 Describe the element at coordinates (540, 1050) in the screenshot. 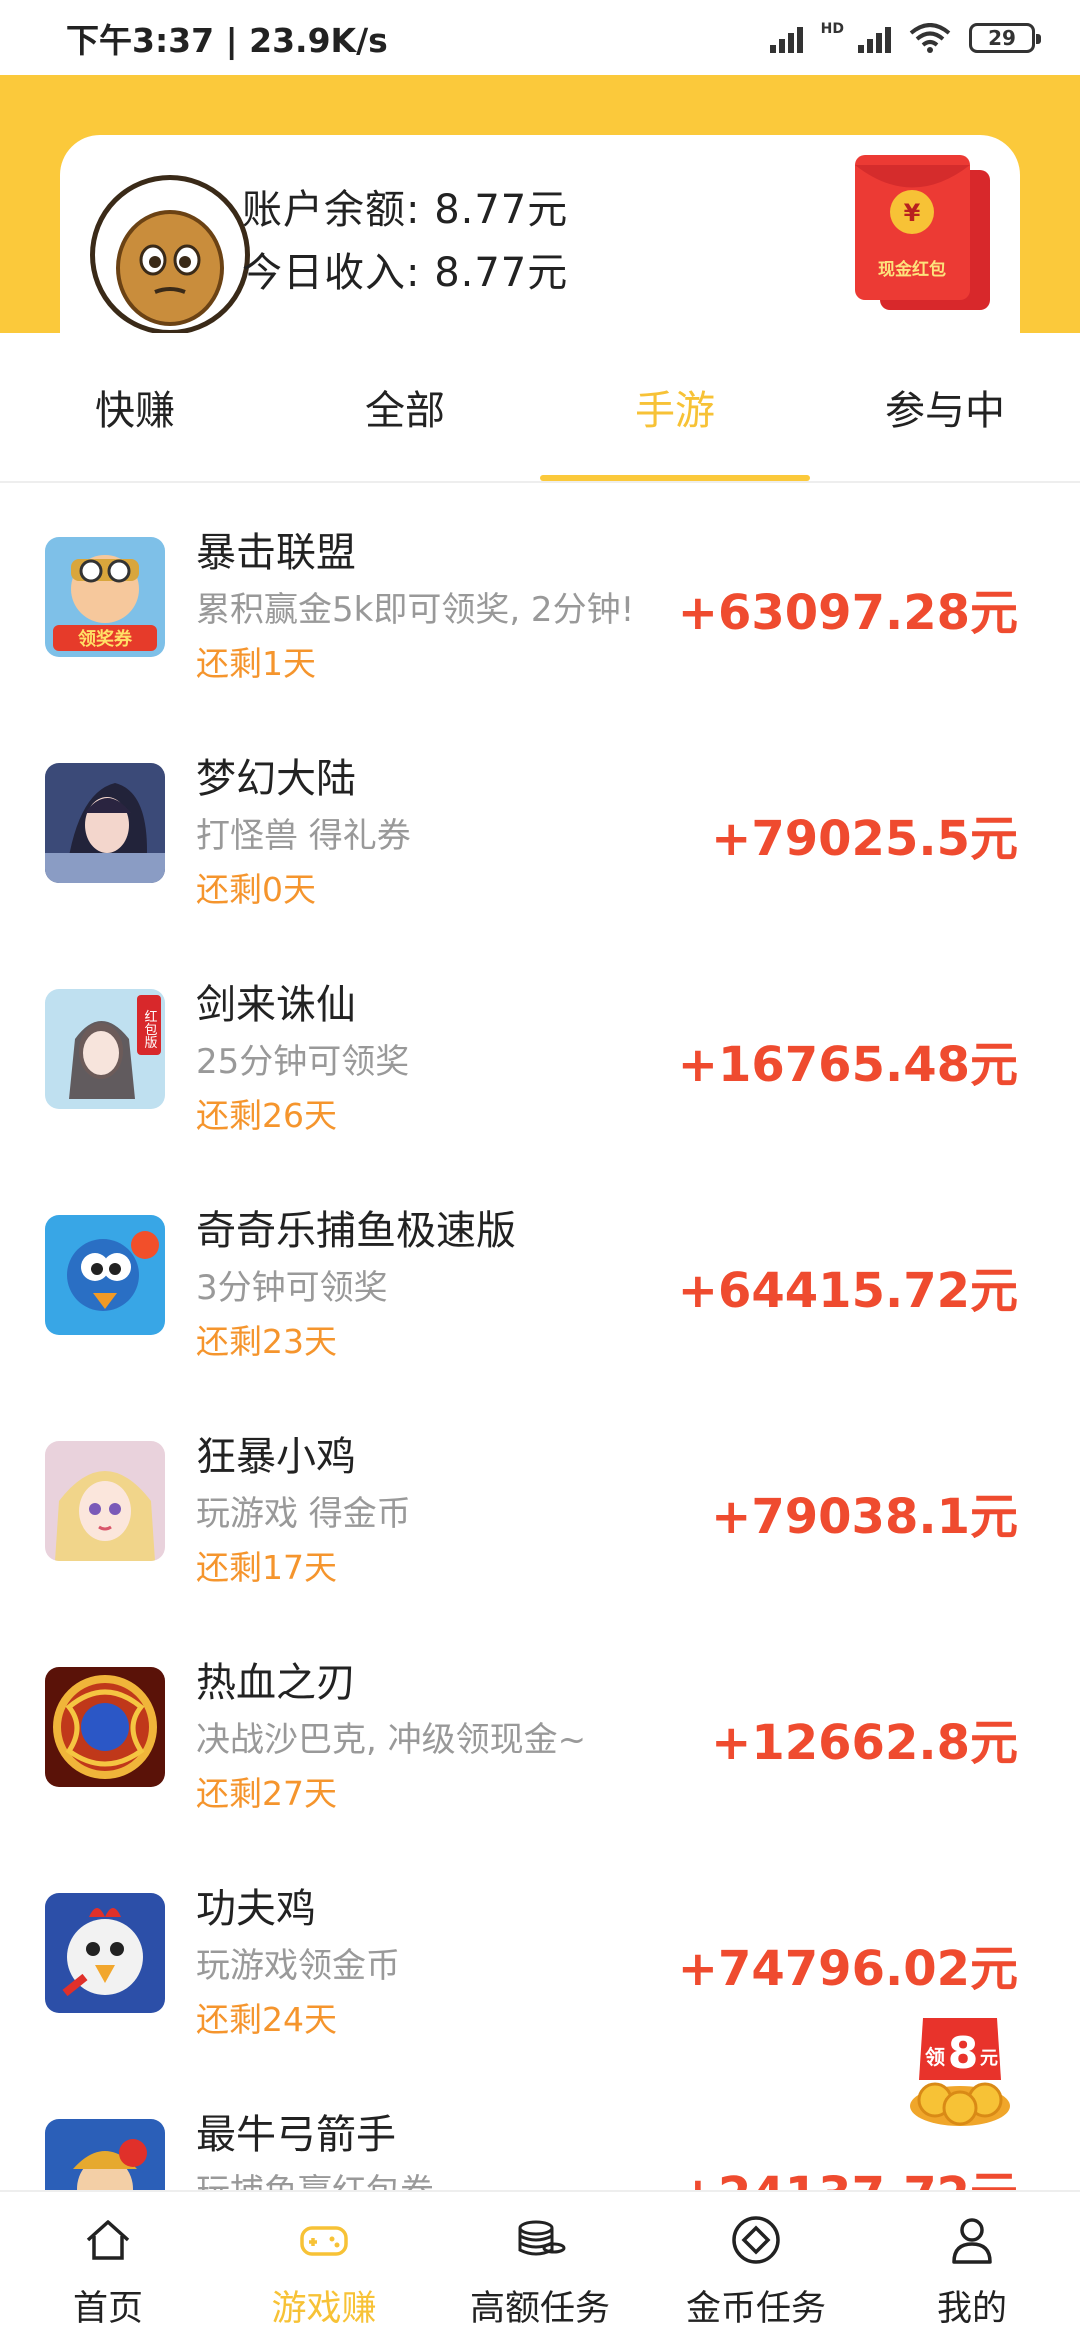

I see `list-item: 红包版 剑来诛仙 25分钟可领奖 还剩26天 +16765.48元` at that location.